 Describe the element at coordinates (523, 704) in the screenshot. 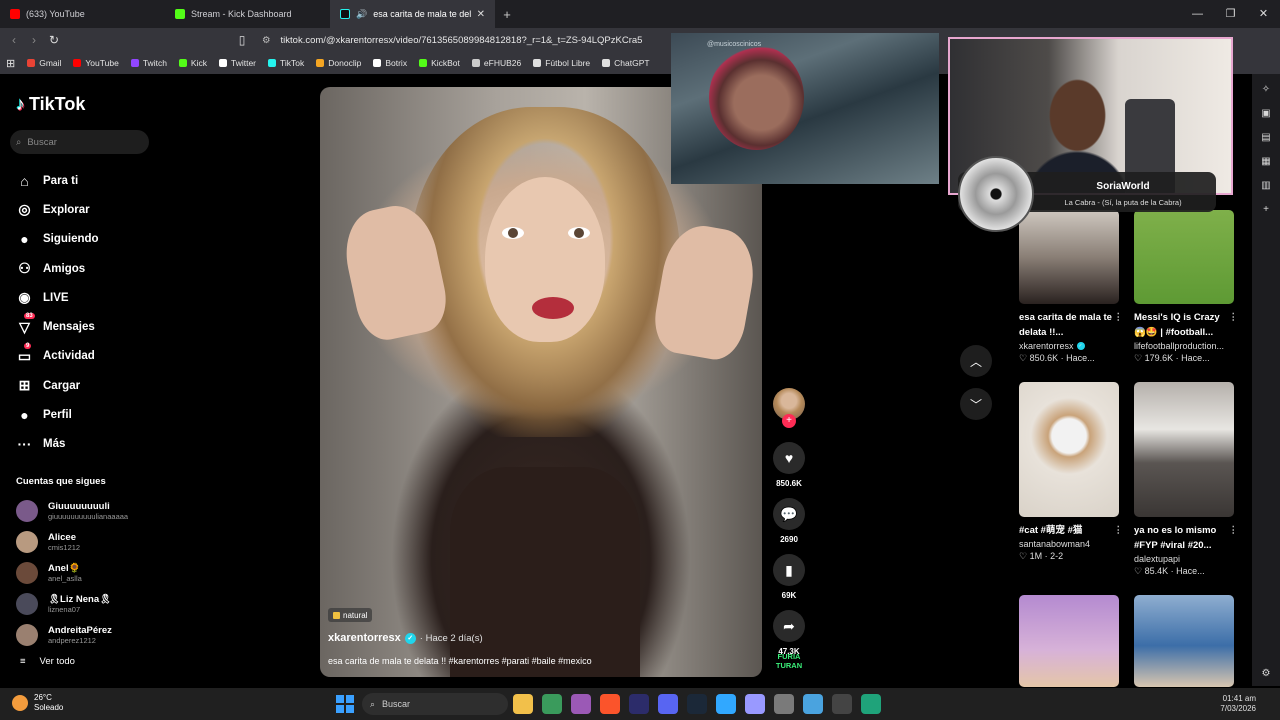

I see `file-explorer-icon` at that location.